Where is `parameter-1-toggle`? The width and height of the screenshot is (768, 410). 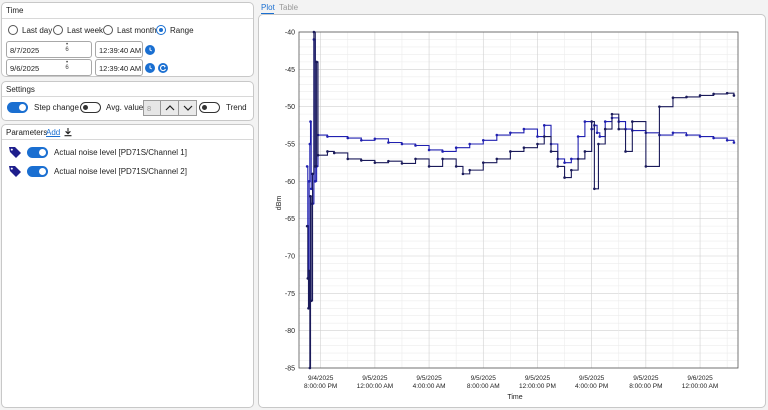 parameter-1-toggle is located at coordinates (37, 152).